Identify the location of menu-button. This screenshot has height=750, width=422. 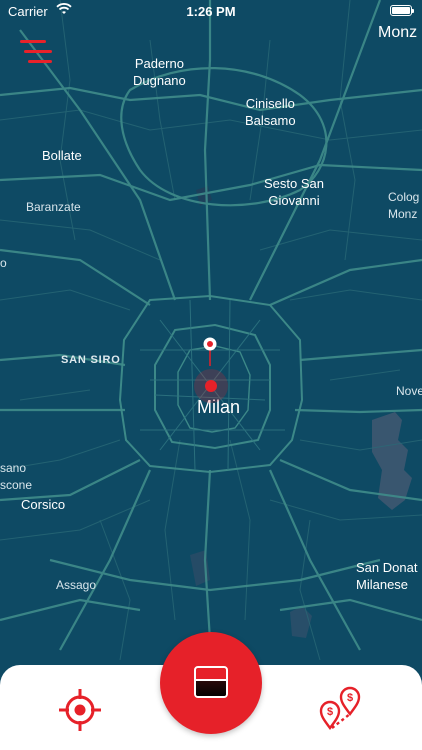
(37, 53).